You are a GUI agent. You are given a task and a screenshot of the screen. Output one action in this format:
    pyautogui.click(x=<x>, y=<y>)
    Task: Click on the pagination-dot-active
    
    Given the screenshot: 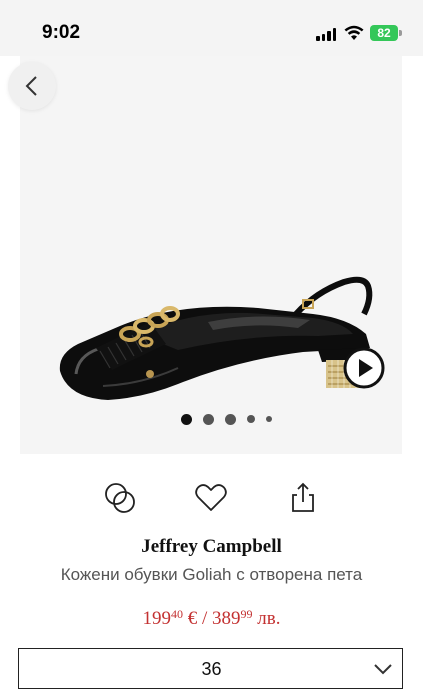 What is the action you would take?
    pyautogui.click(x=186, y=419)
    